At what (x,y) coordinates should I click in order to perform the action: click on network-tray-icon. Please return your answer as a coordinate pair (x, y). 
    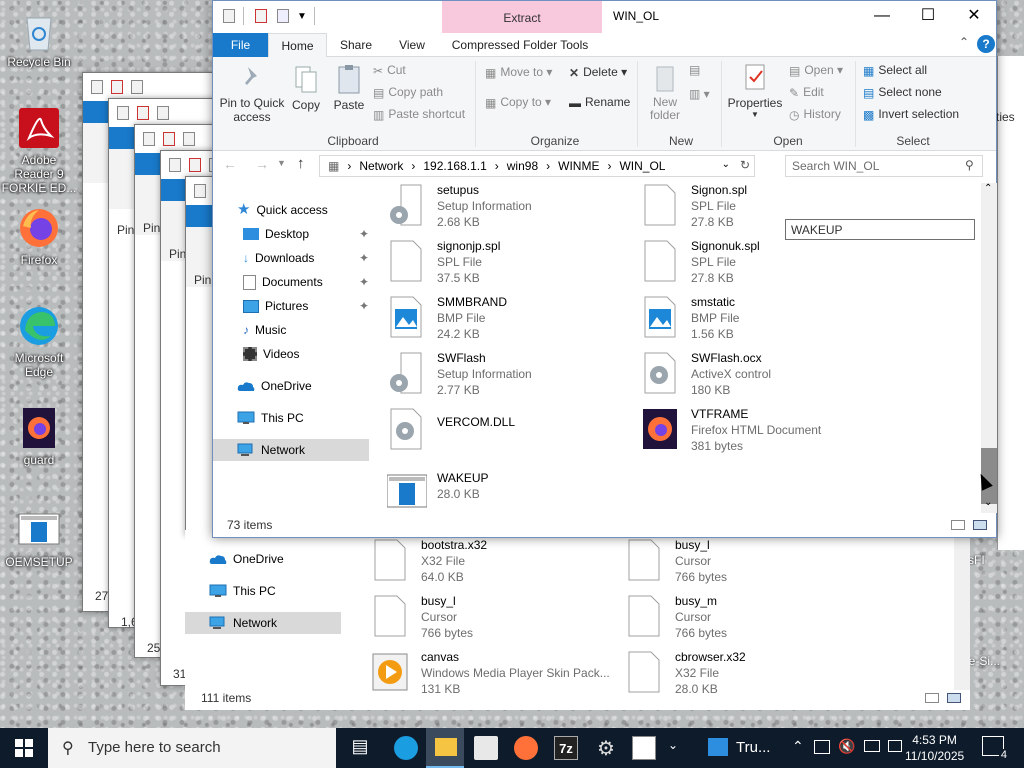
    Looking at the image, I should click on (822, 747).